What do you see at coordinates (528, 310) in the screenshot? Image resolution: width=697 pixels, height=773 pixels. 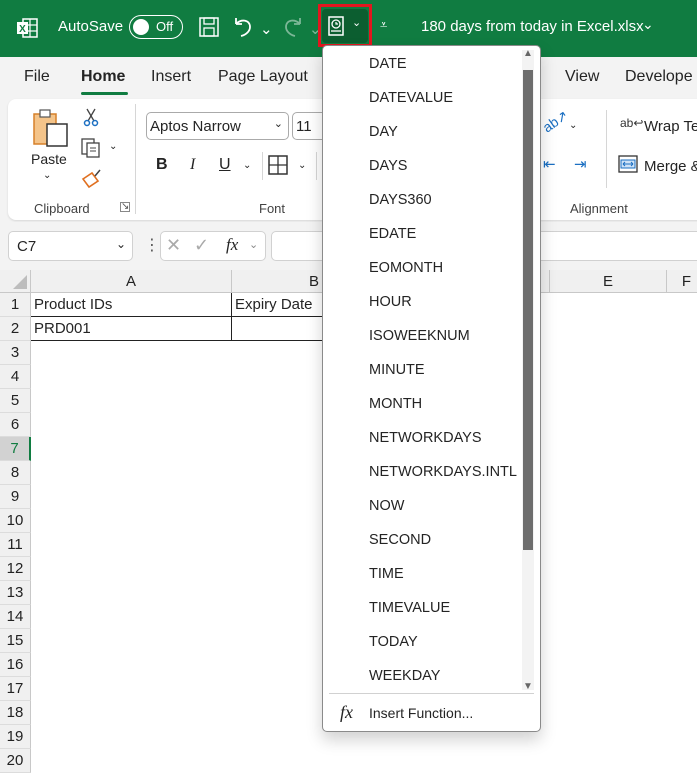 I see `scrollbar-thumb` at bounding box center [528, 310].